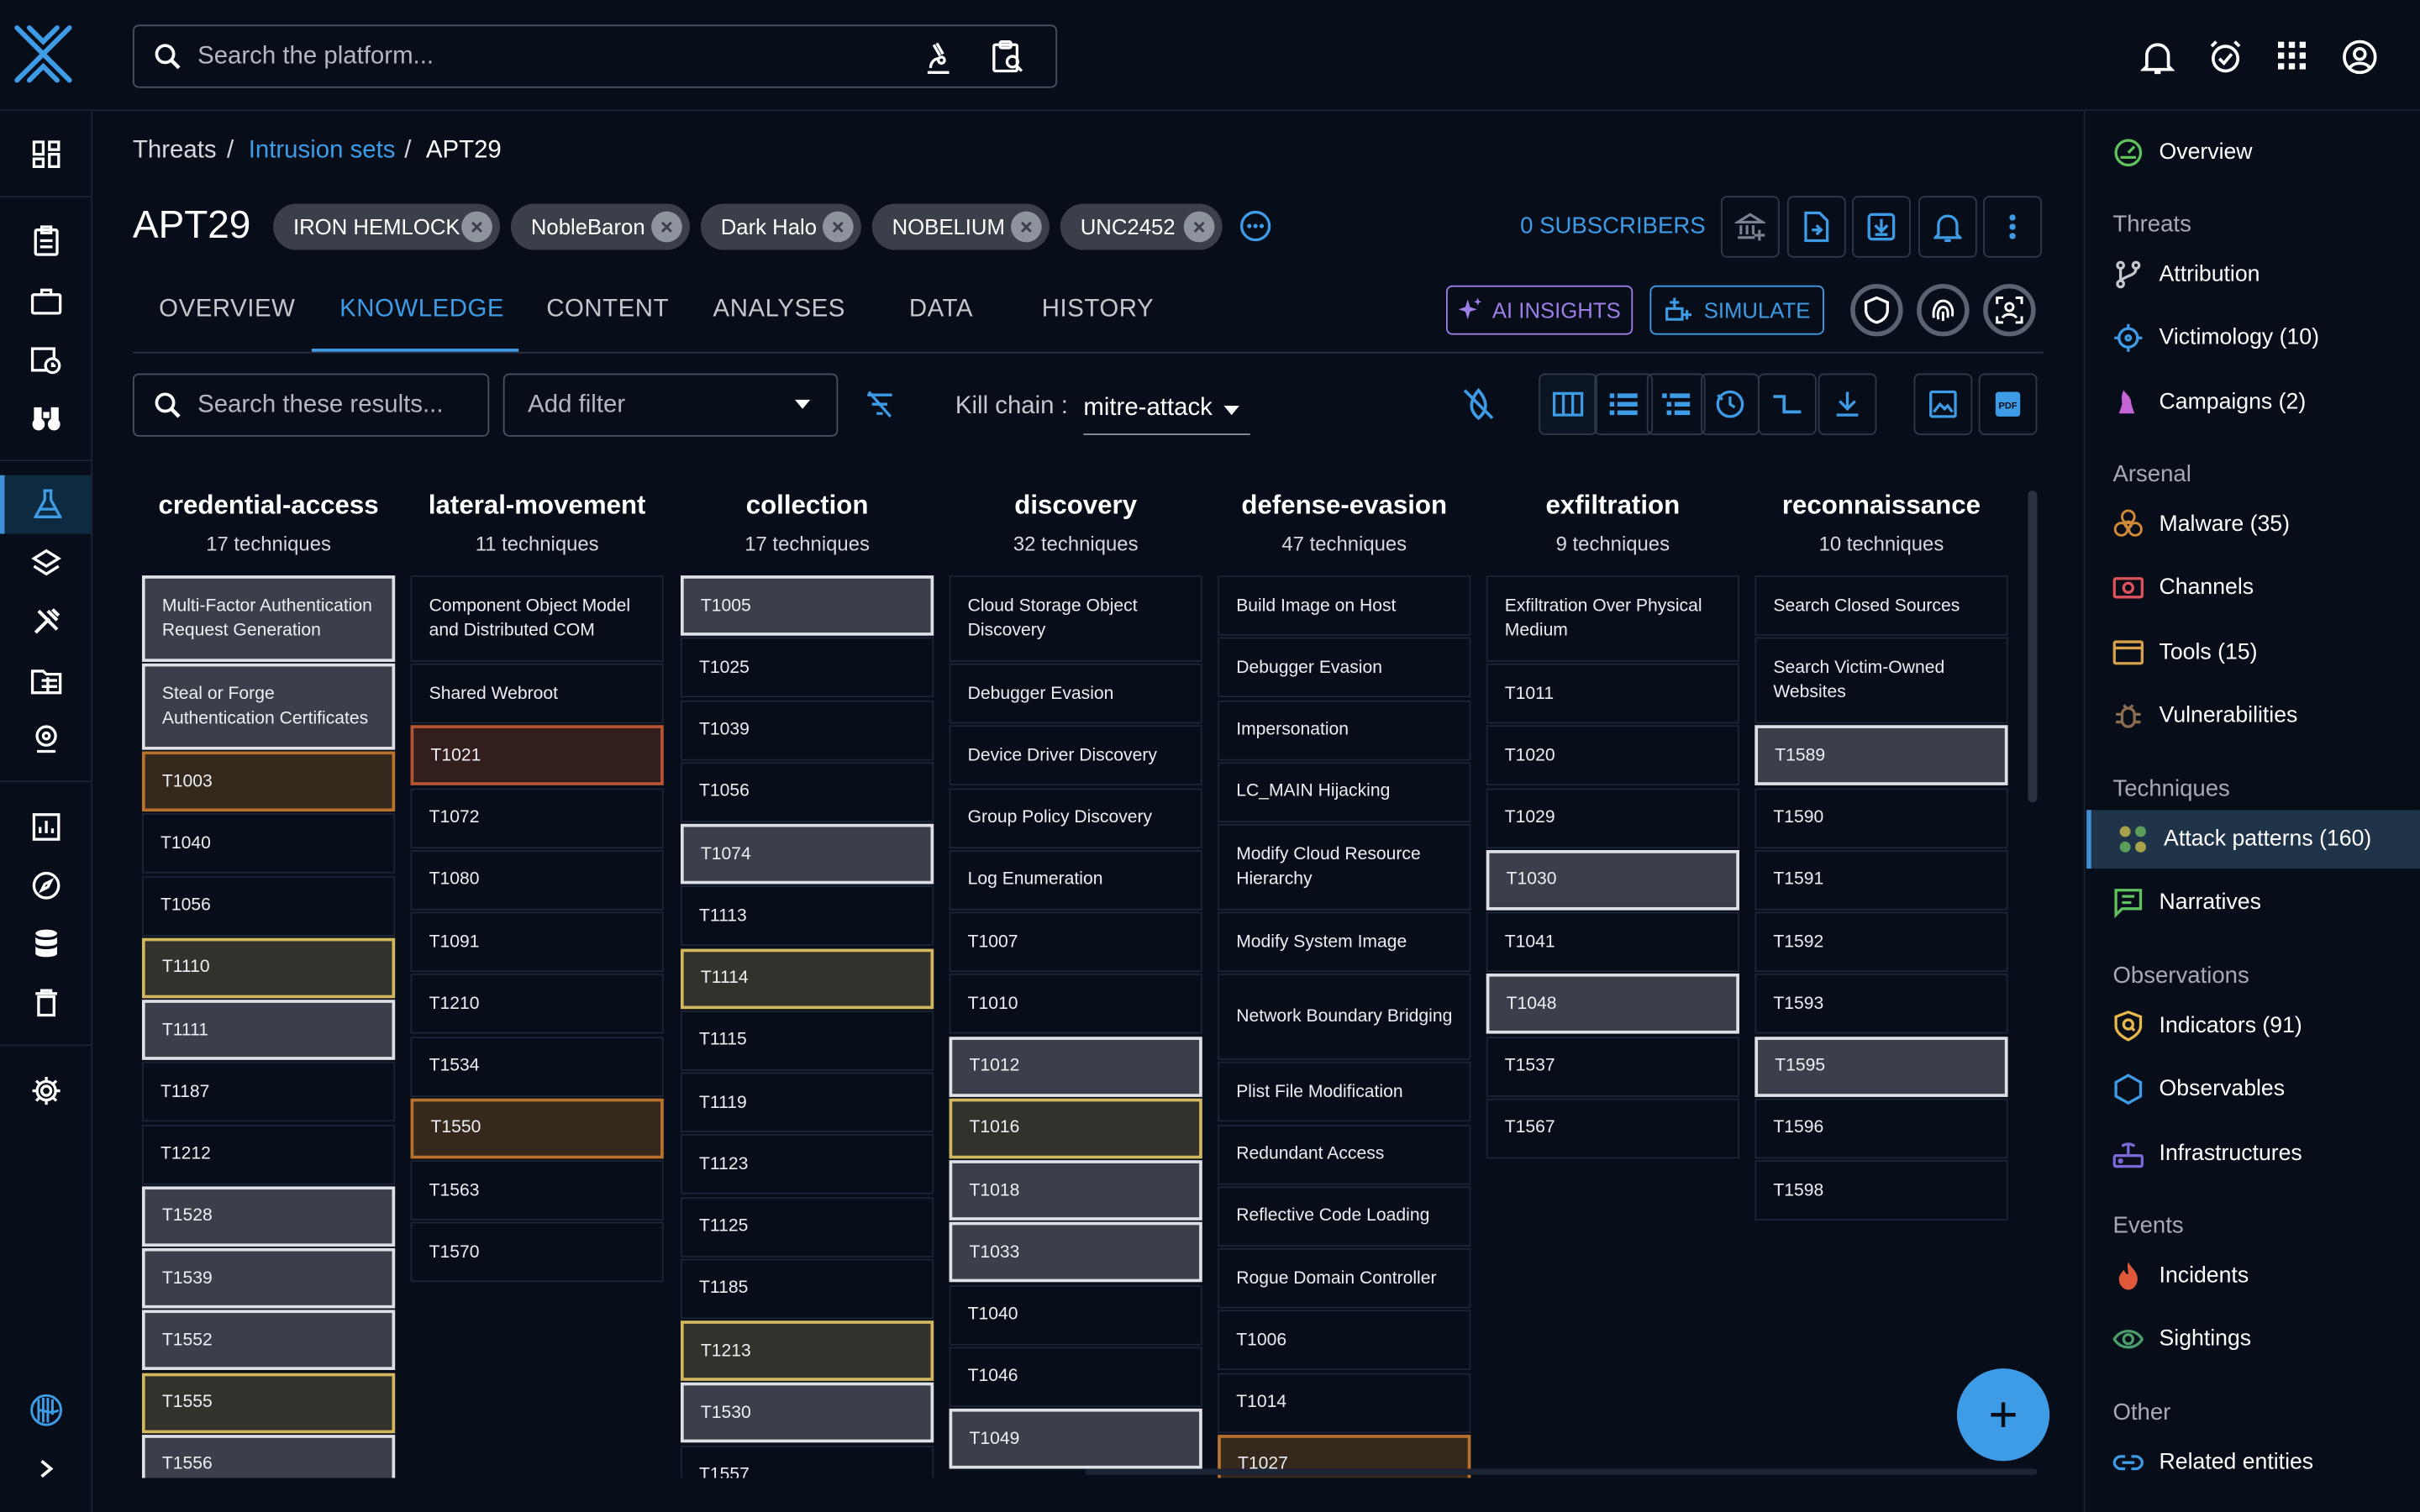 The image size is (2420, 1512). I want to click on technique-cell: T1003, so click(268, 781).